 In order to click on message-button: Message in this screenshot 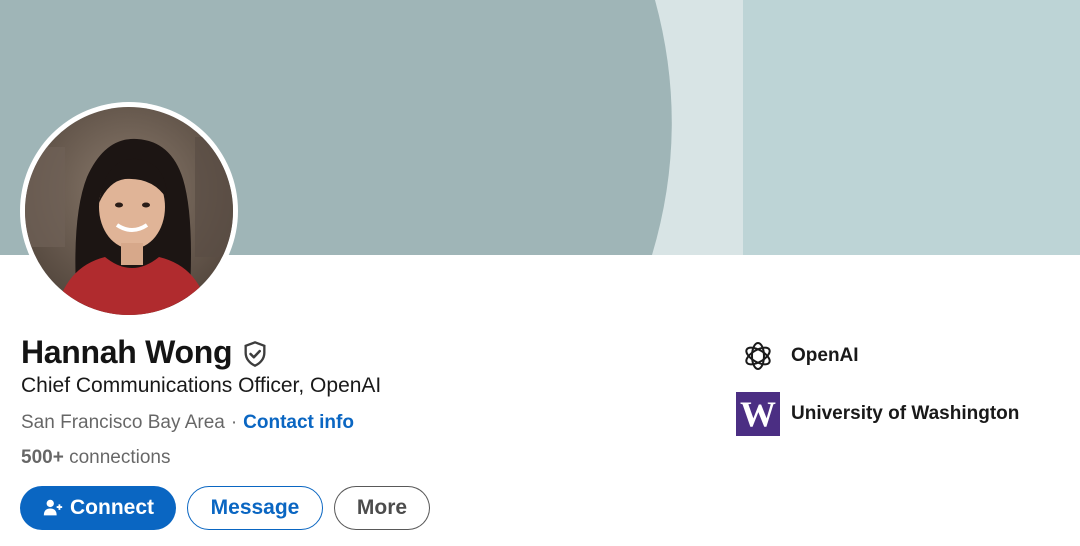, I will do `click(255, 508)`.